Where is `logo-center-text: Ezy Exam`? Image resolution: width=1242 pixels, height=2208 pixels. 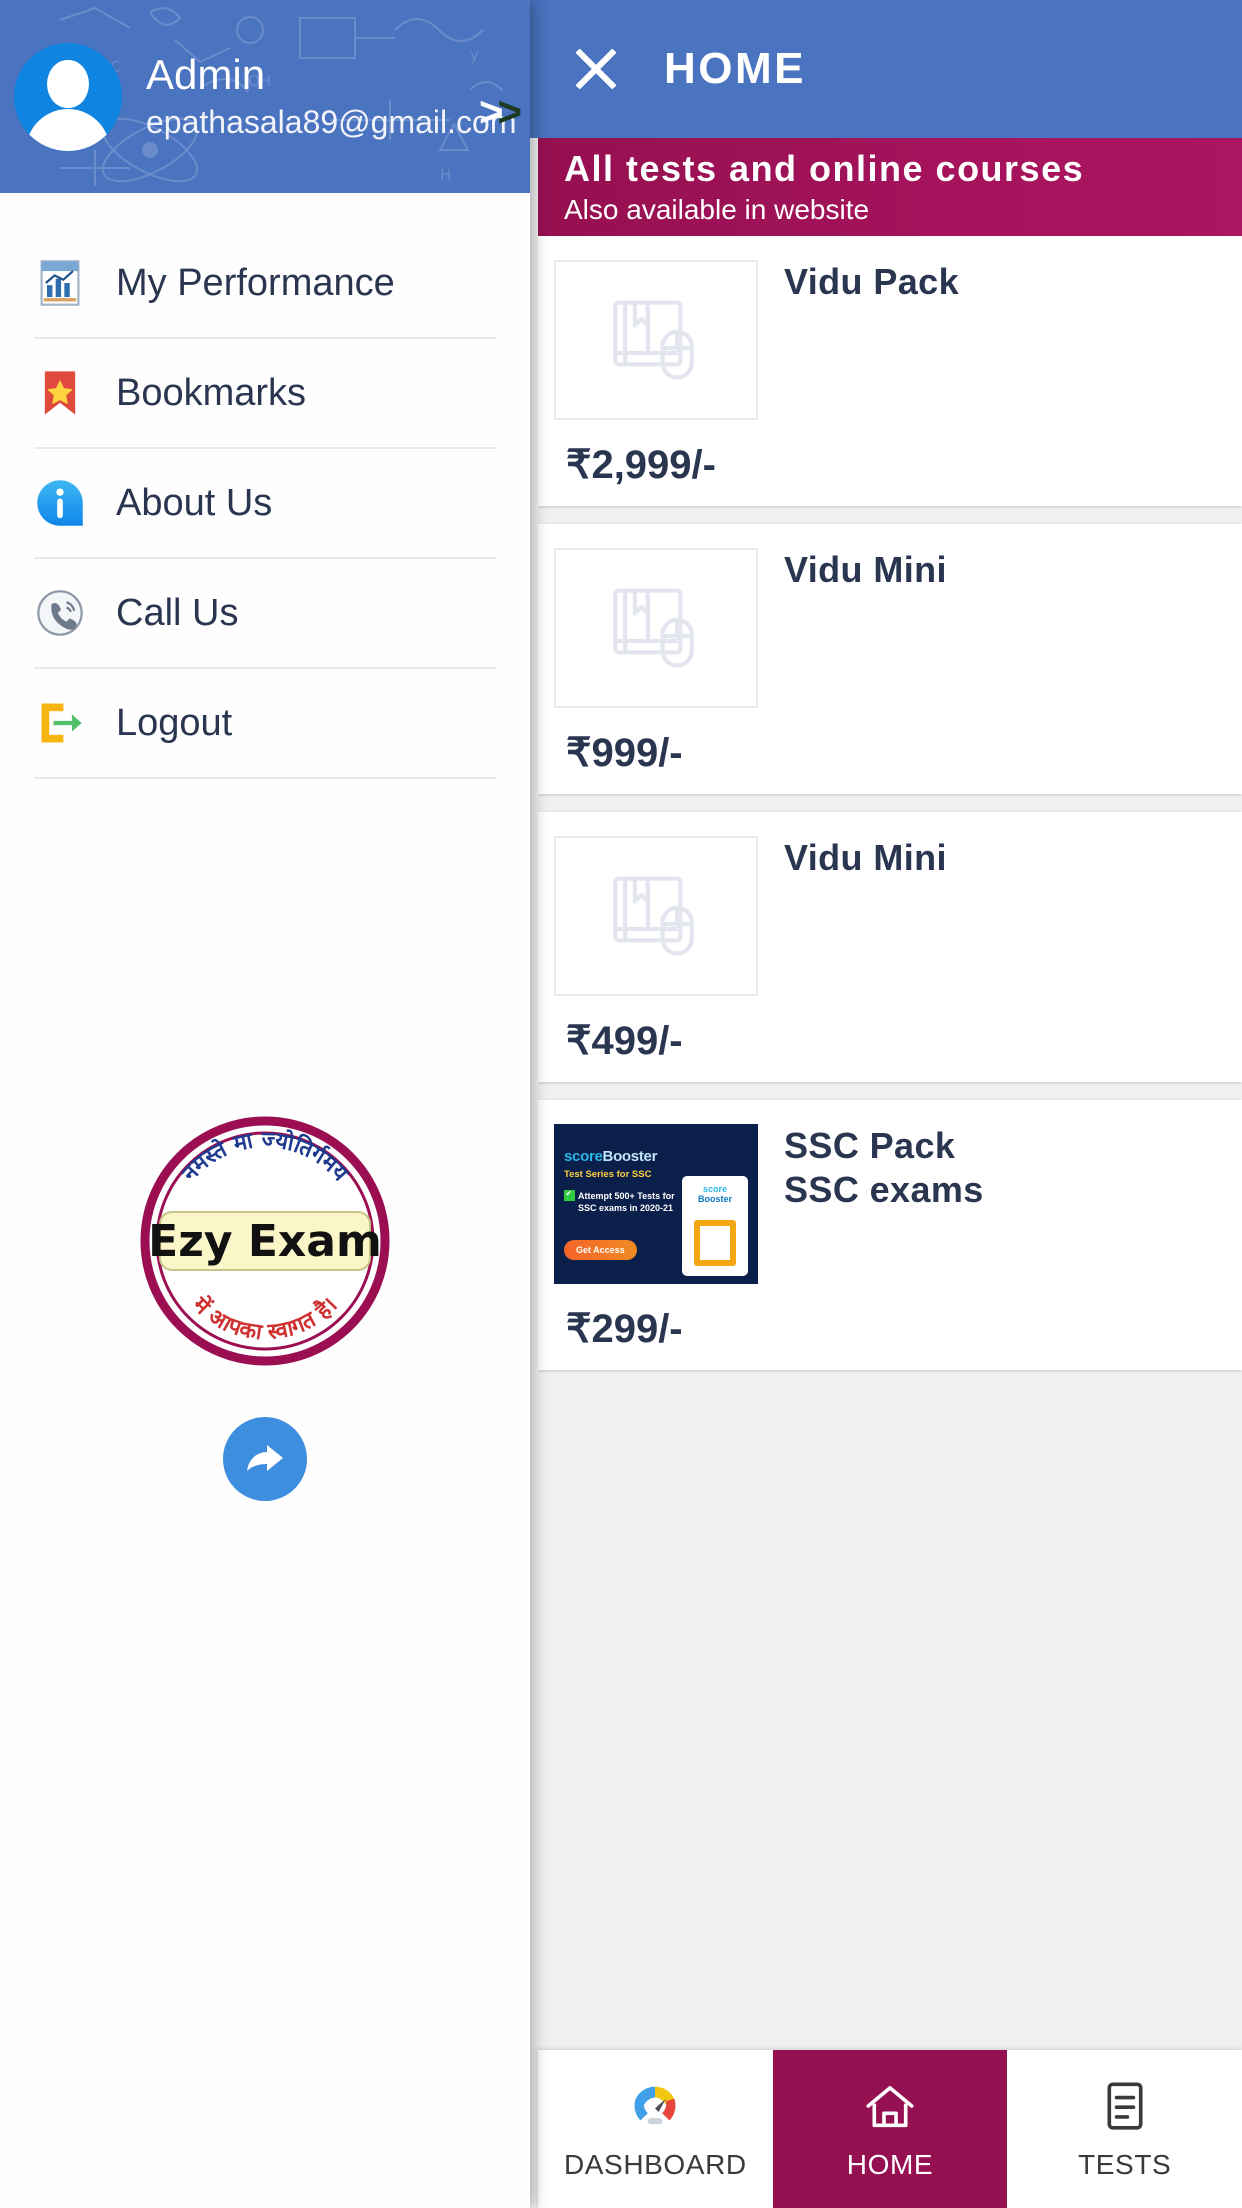
logo-center-text: Ezy Exam is located at coordinates (265, 1241).